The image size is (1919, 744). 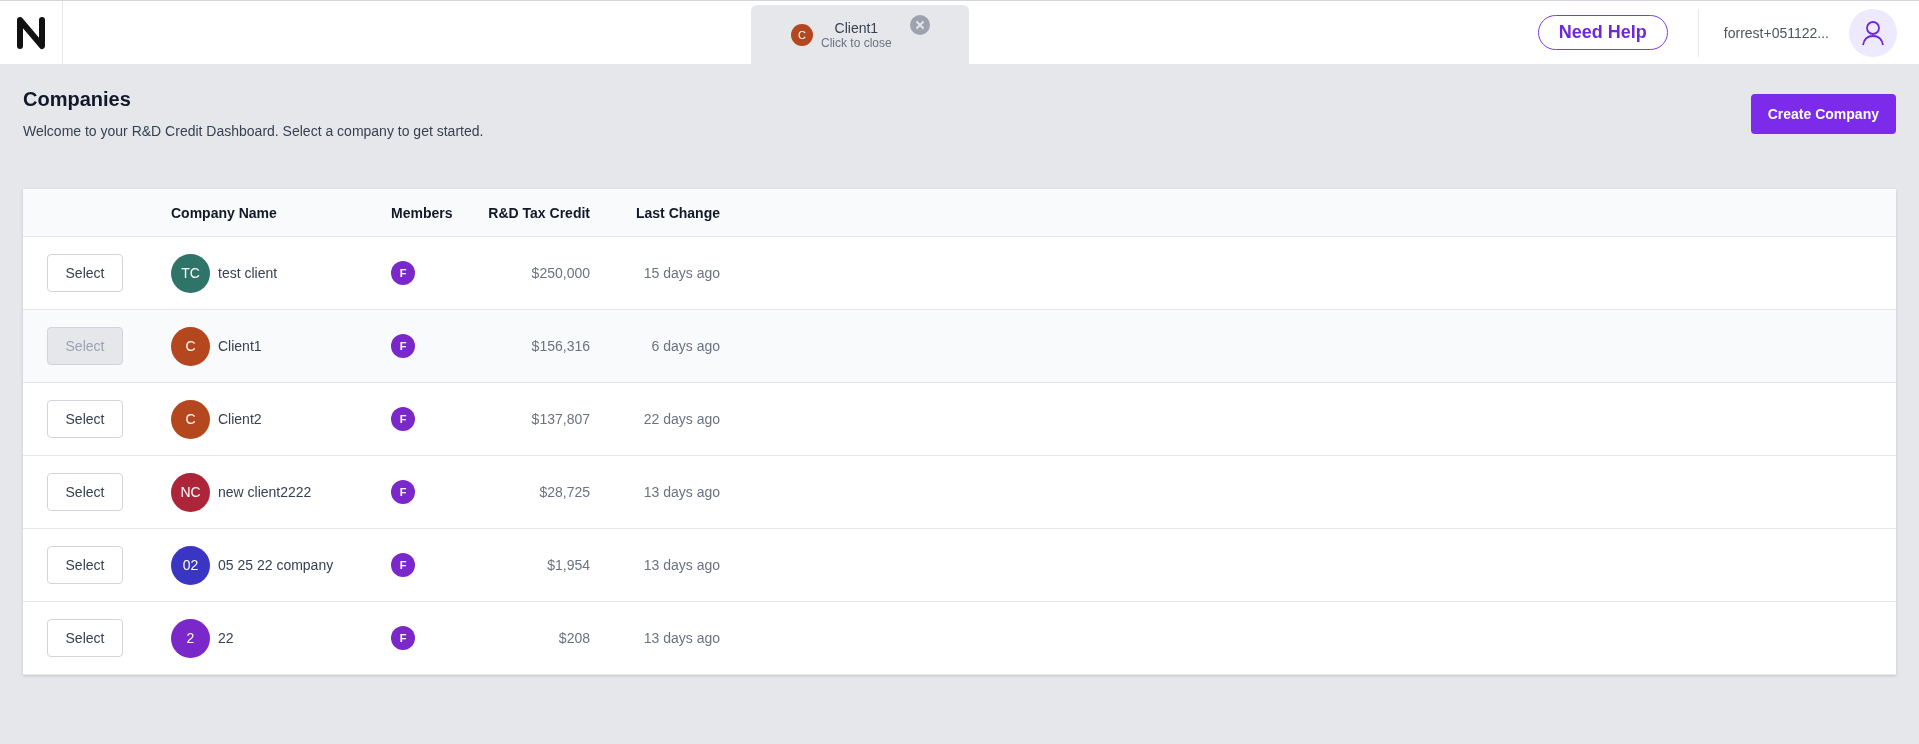 What do you see at coordinates (560, 273) in the screenshot?
I see `tax-credit: $250,000` at bounding box center [560, 273].